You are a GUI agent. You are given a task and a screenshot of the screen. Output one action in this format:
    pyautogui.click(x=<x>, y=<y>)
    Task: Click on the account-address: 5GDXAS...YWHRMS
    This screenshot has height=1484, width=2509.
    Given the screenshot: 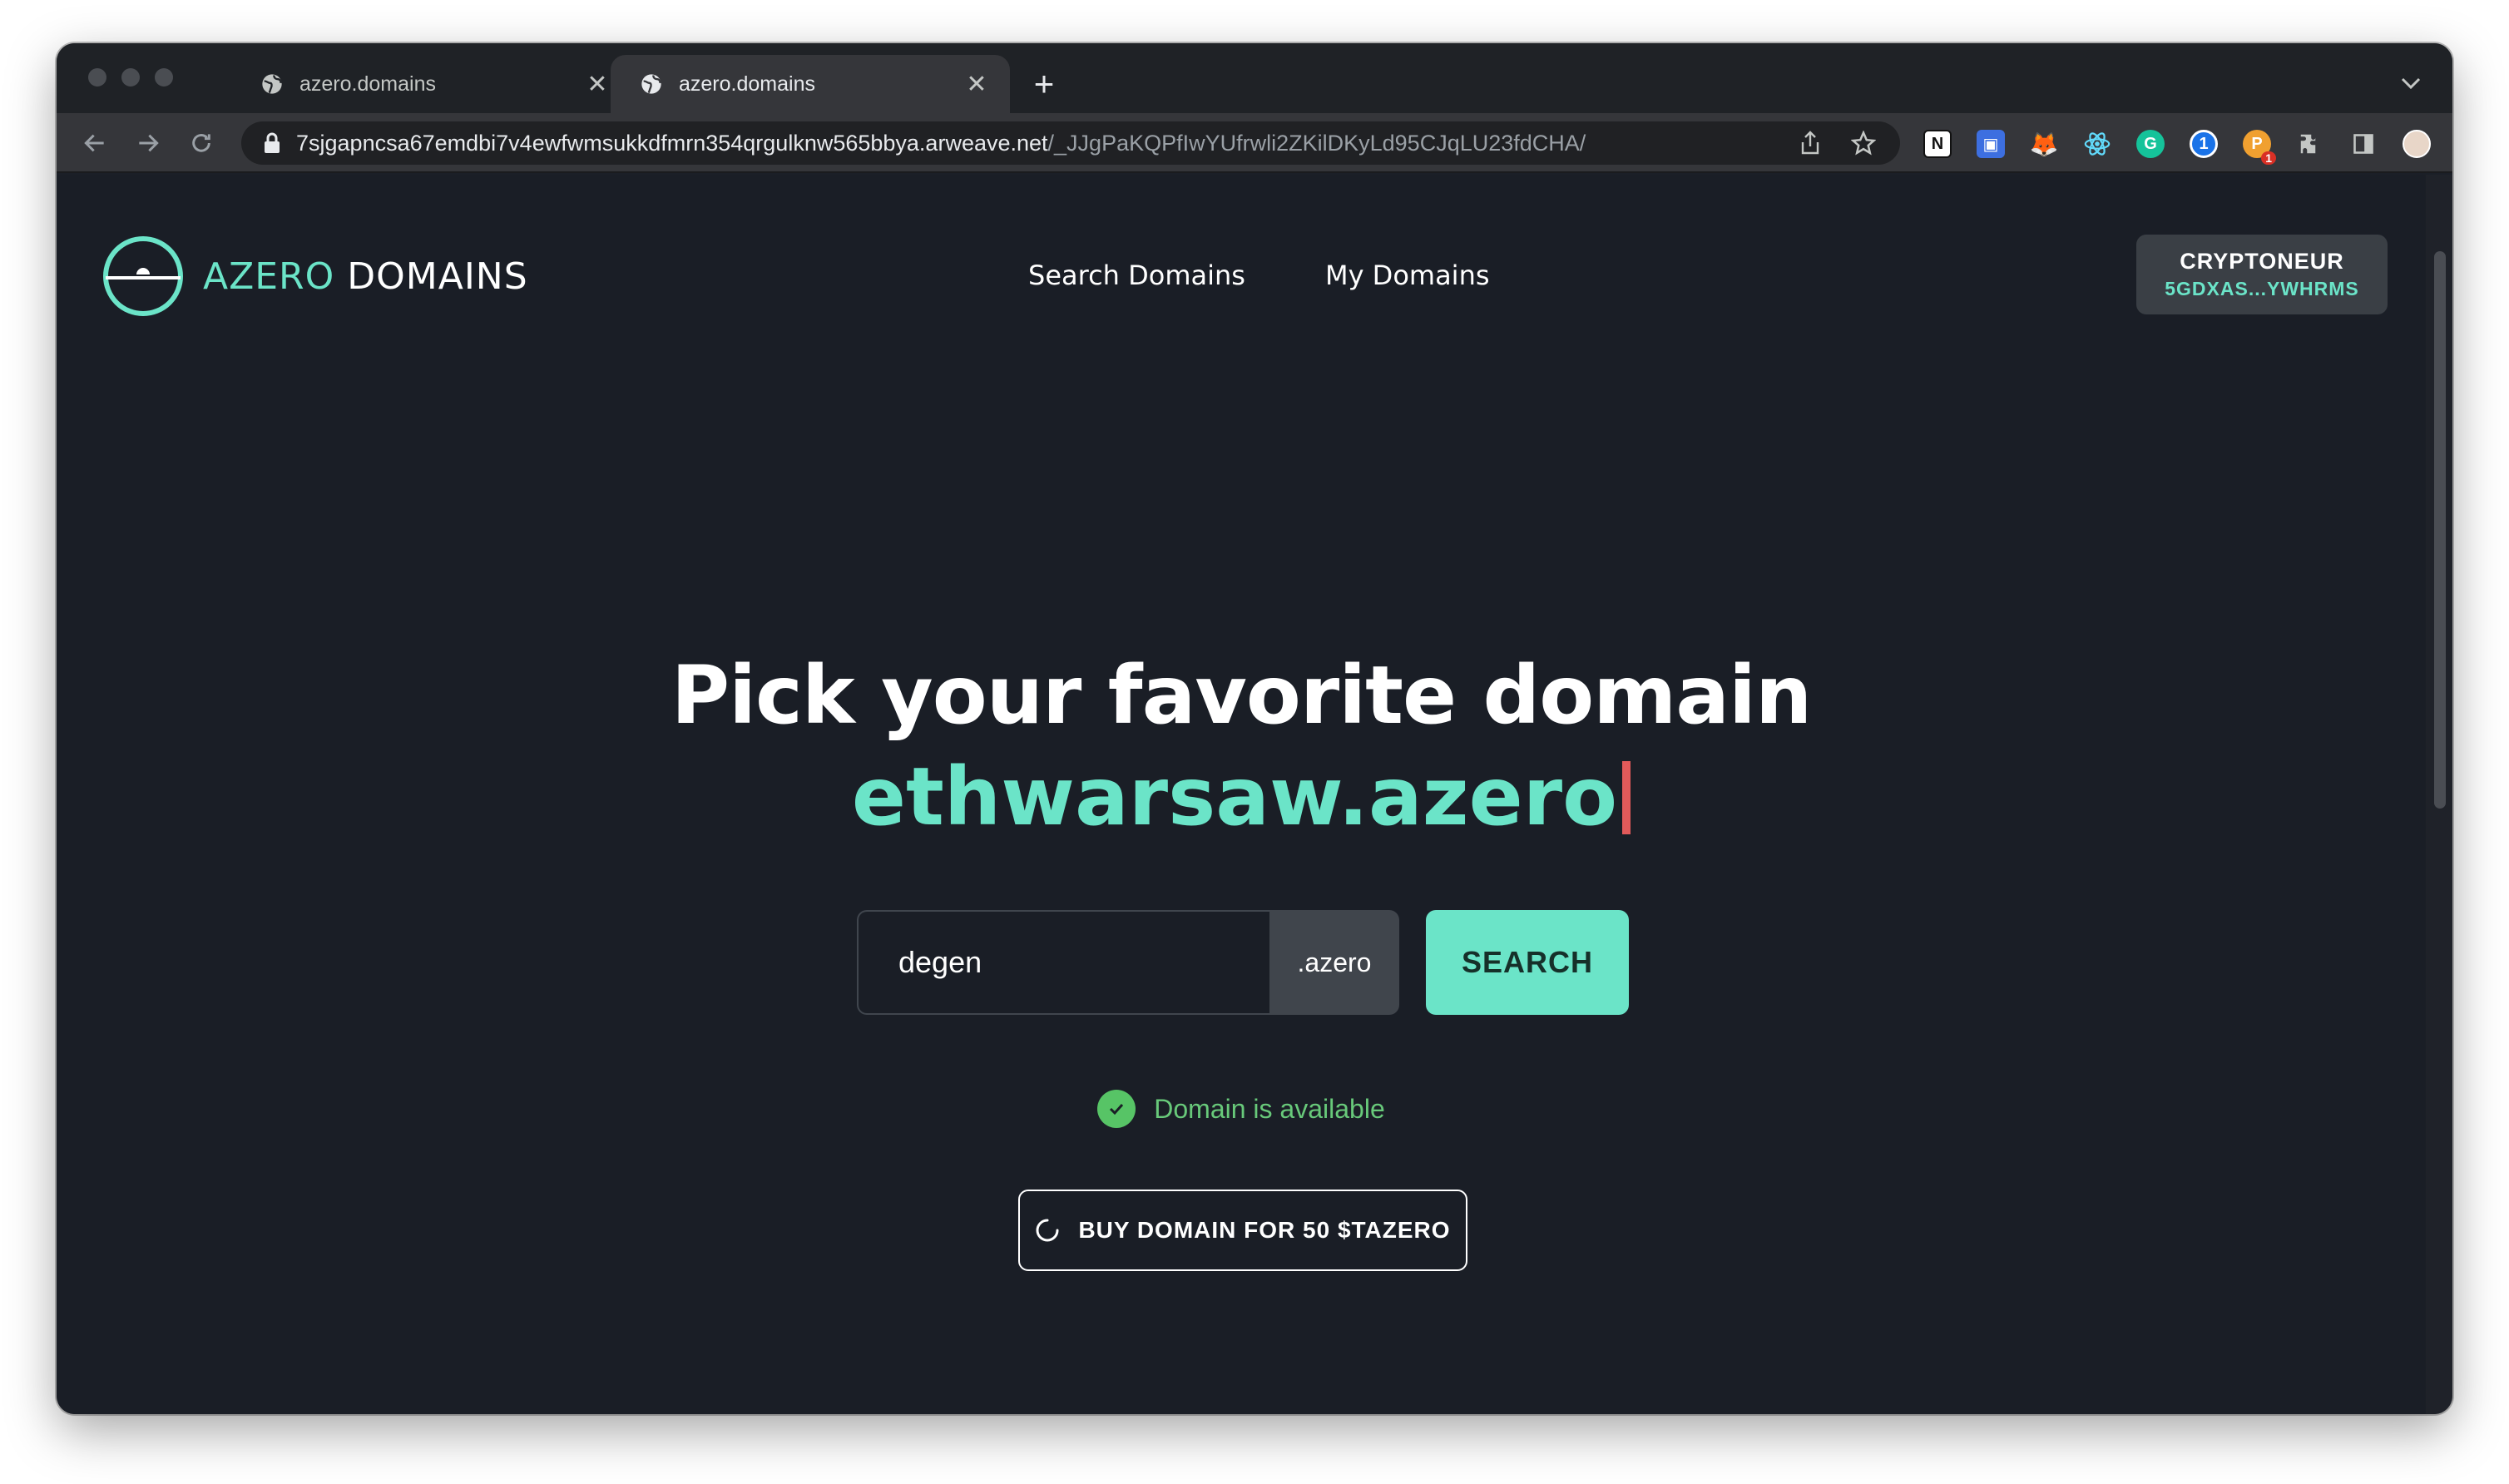 What is the action you would take?
    pyautogui.click(x=2262, y=288)
    